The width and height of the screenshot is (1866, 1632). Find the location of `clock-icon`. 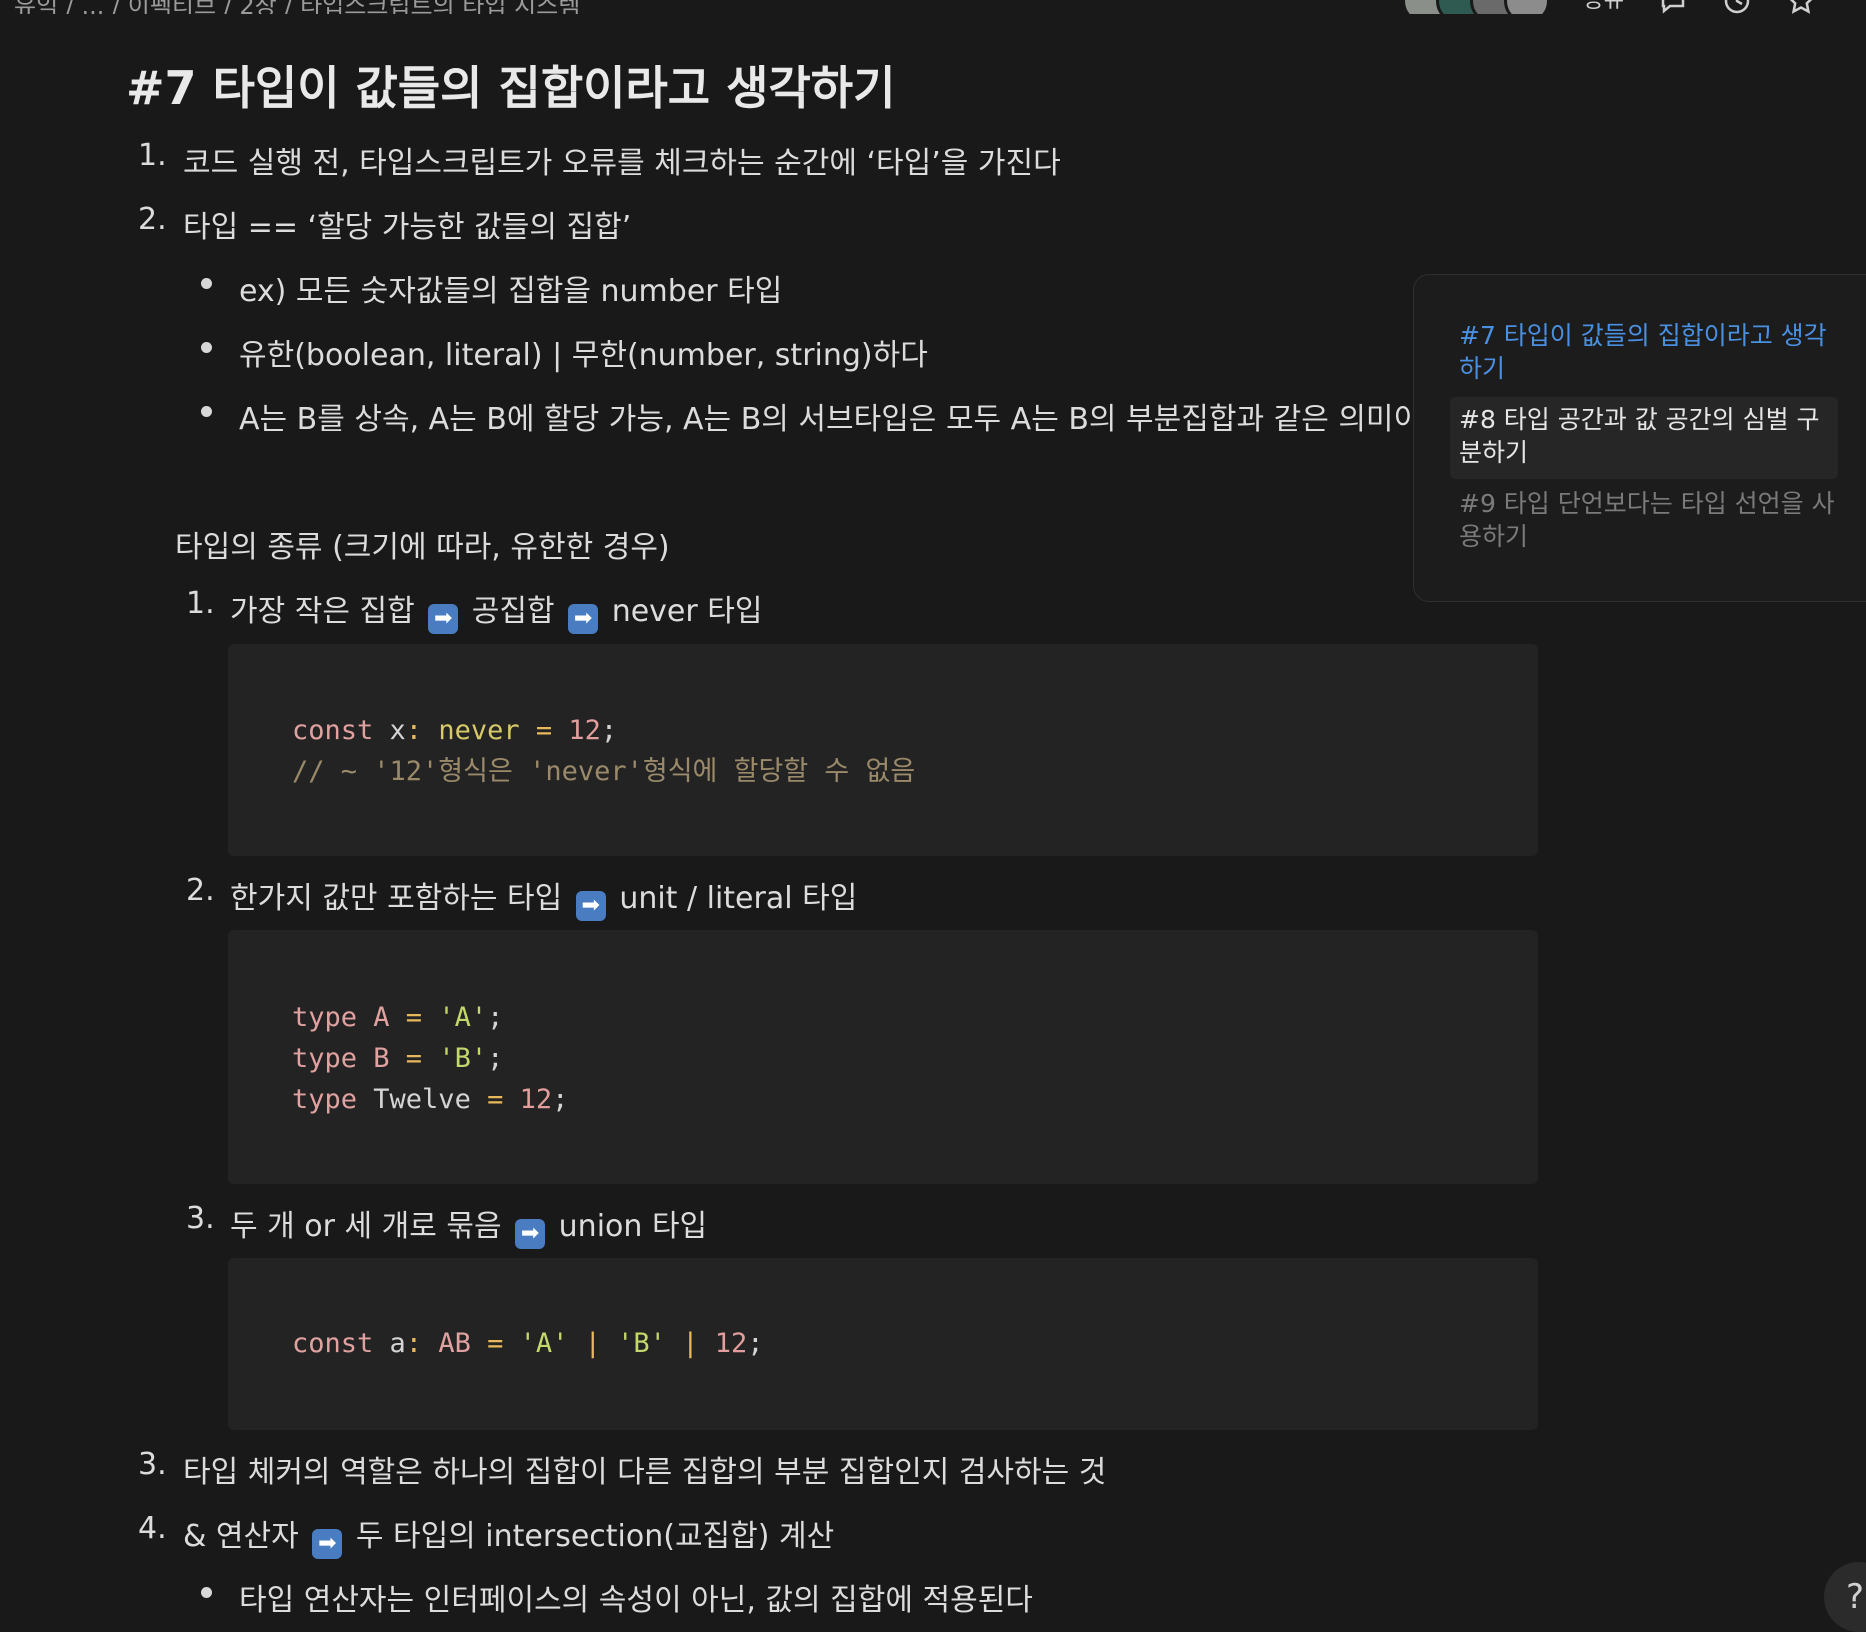

clock-icon is located at coordinates (1737, 7).